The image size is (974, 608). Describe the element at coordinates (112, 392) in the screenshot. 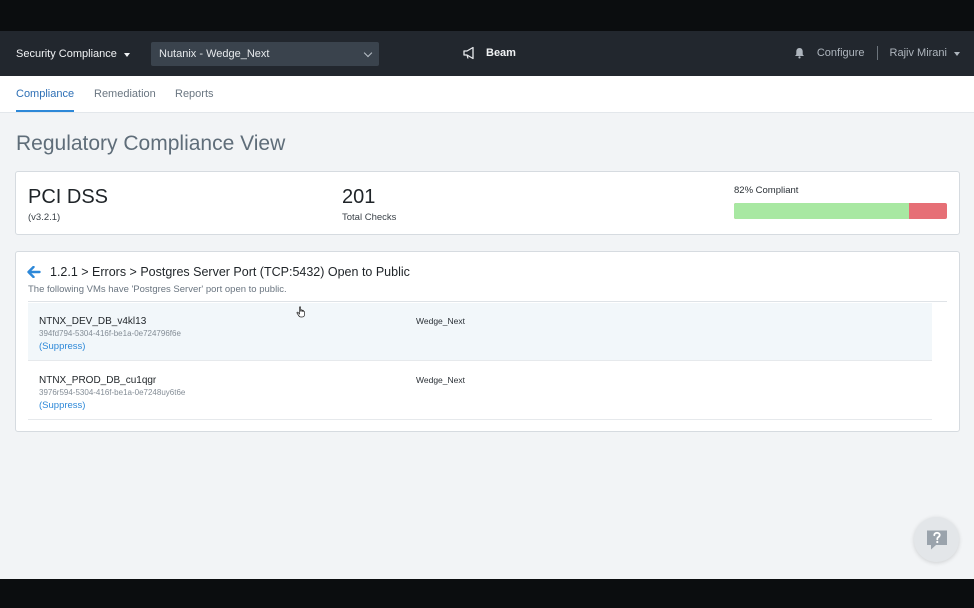

I see `vm-id: 3976r594-5304-416f-be1a-0e7248uy6t6e` at that location.